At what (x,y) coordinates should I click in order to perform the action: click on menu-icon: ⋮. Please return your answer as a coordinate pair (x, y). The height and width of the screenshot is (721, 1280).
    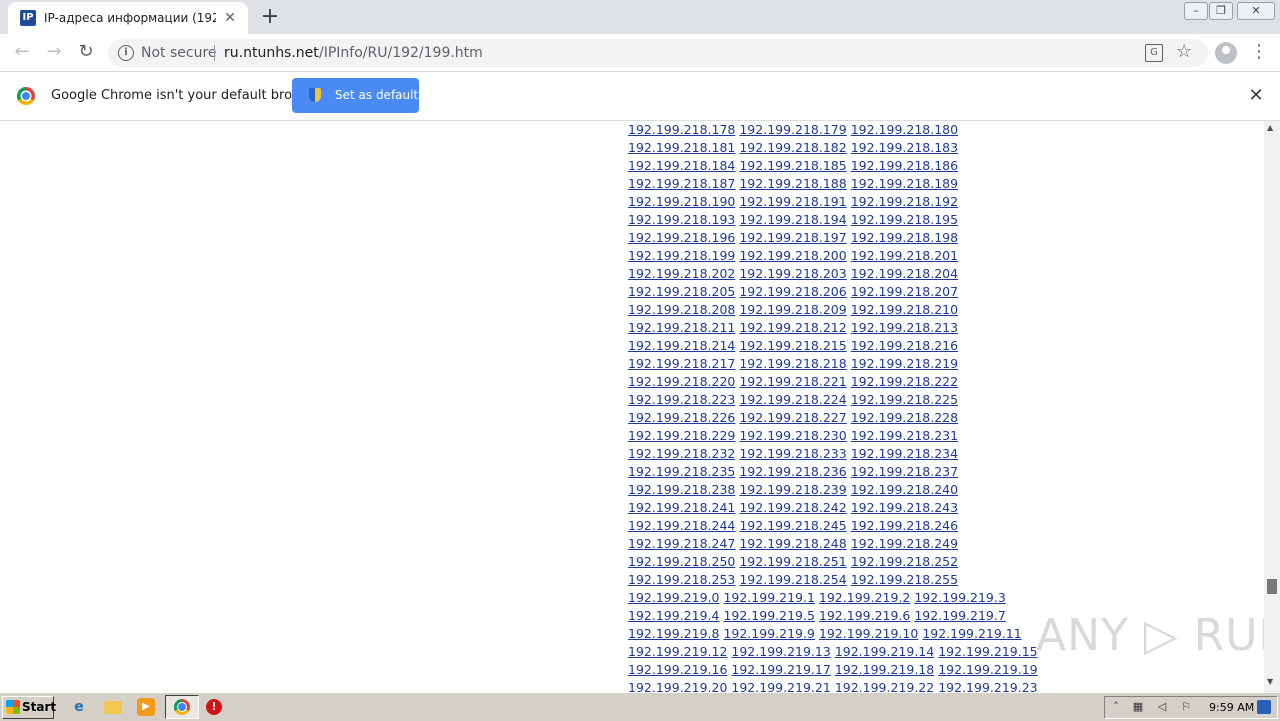
    Looking at the image, I should click on (1259, 52).